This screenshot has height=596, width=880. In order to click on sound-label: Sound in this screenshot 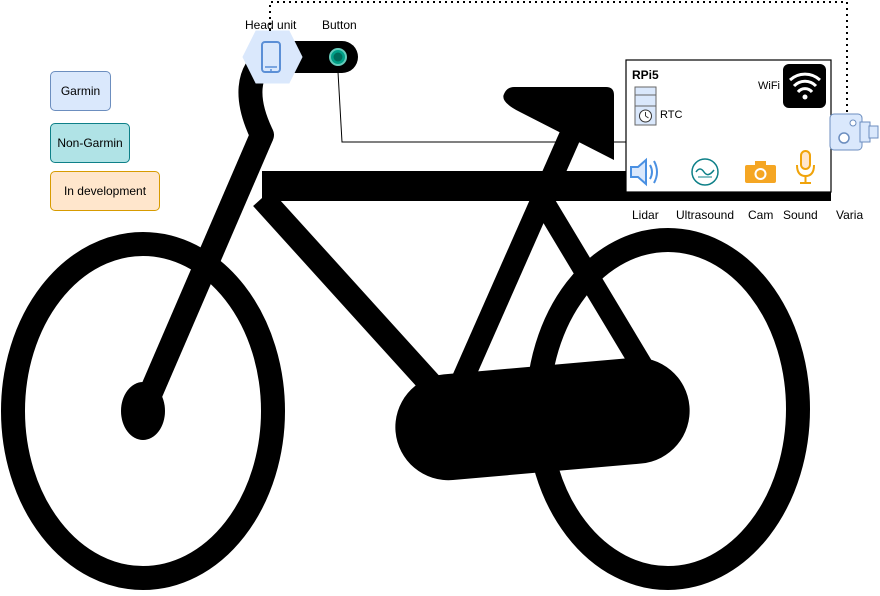, I will do `click(800, 215)`.